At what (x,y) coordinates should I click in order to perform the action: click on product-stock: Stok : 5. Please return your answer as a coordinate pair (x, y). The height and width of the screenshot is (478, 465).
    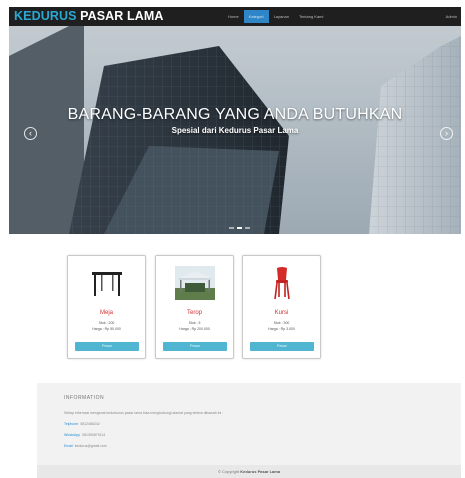
    Looking at the image, I should click on (194, 323).